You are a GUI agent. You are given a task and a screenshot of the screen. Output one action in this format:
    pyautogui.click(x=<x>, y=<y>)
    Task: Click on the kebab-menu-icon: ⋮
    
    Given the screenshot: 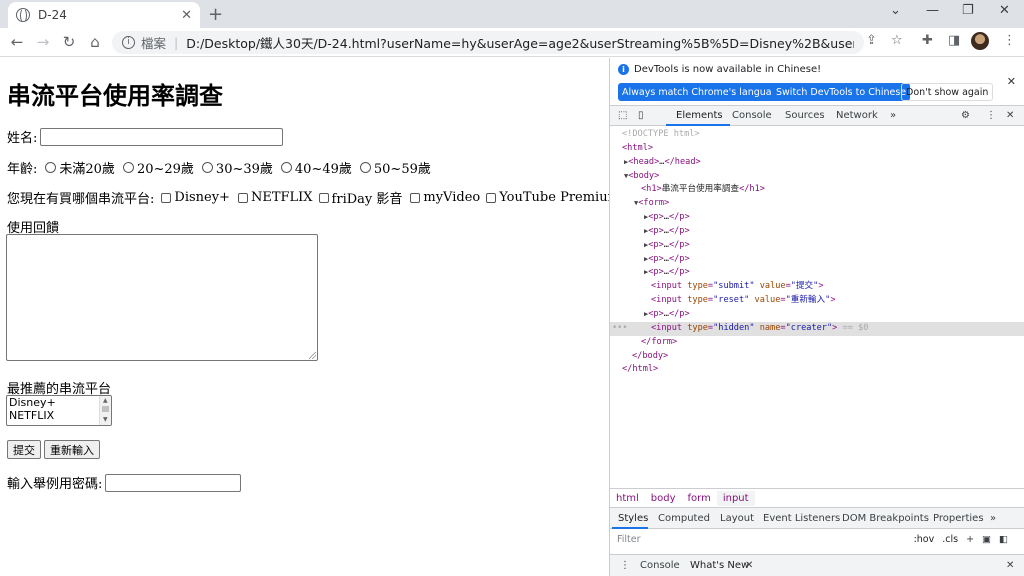 What is the action you would take?
    pyautogui.click(x=991, y=115)
    